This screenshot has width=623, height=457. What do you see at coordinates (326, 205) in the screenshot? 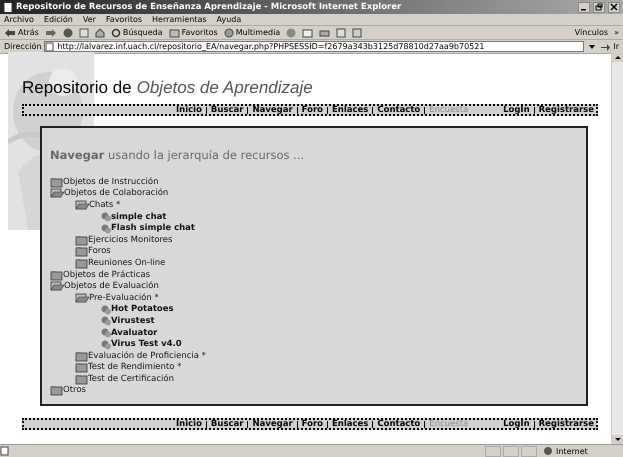
I see `tree-item: Chats *` at bounding box center [326, 205].